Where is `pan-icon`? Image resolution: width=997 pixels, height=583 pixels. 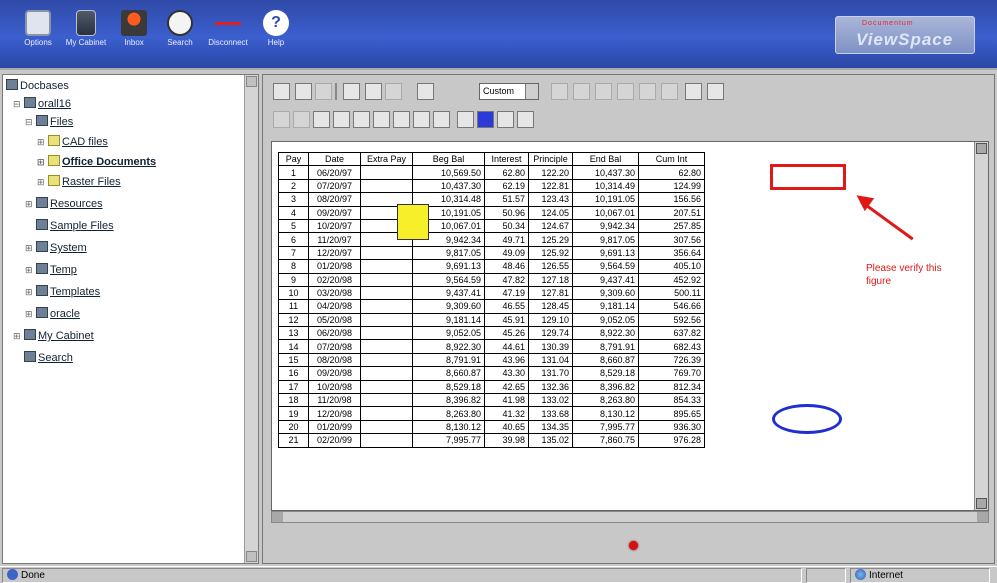 pan-icon is located at coordinates (393, 91).